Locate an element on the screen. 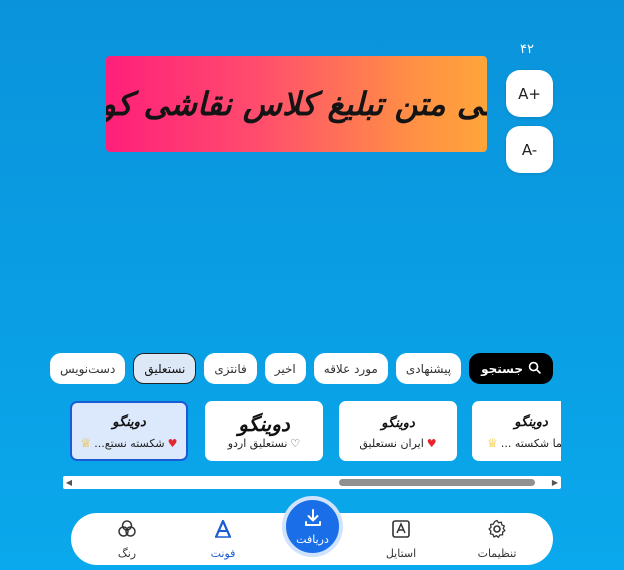  tab-recent: اخیر is located at coordinates (285, 368).